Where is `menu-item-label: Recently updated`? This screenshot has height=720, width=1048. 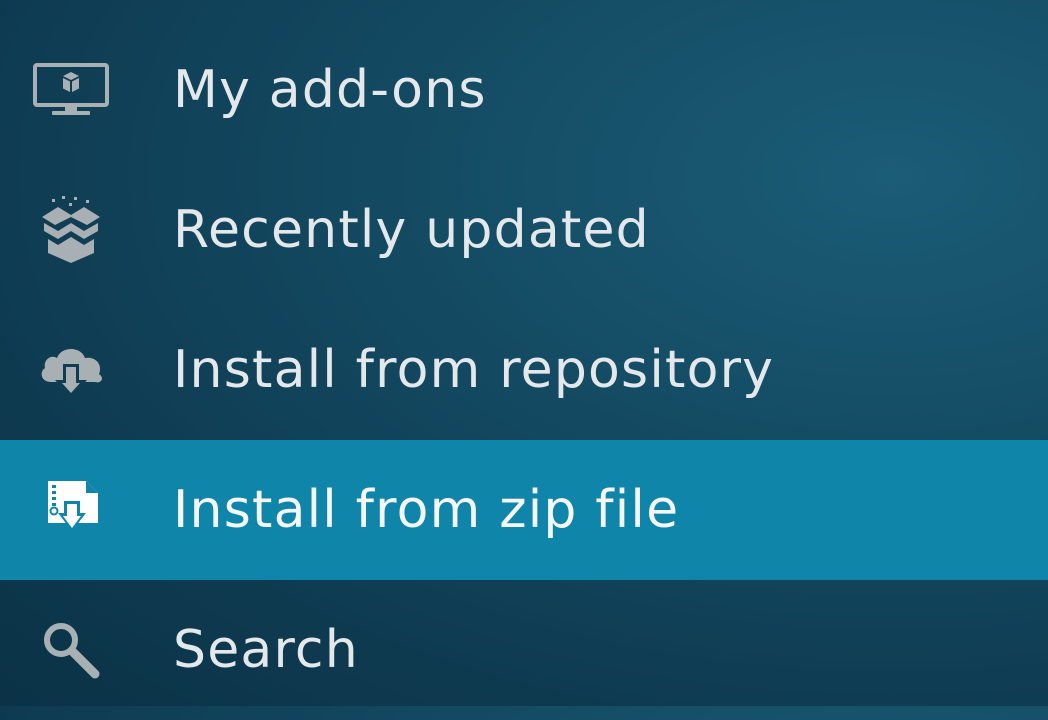 menu-item-label: Recently updated is located at coordinates (411, 230).